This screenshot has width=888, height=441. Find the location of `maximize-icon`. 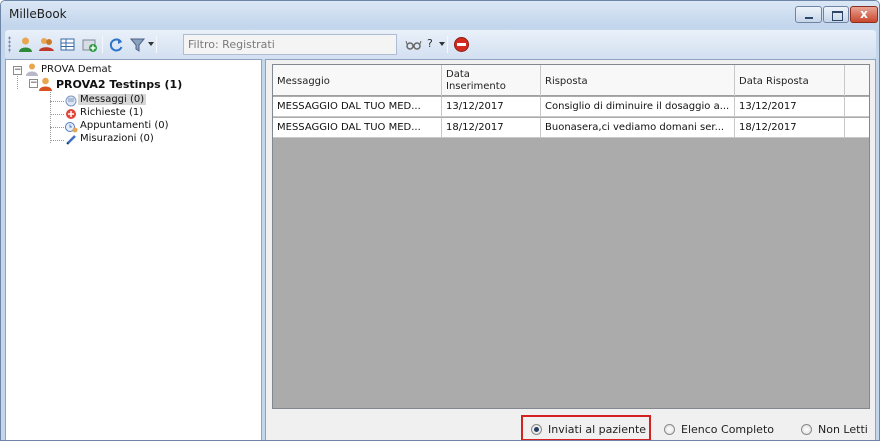

maximize-icon is located at coordinates (836, 14).